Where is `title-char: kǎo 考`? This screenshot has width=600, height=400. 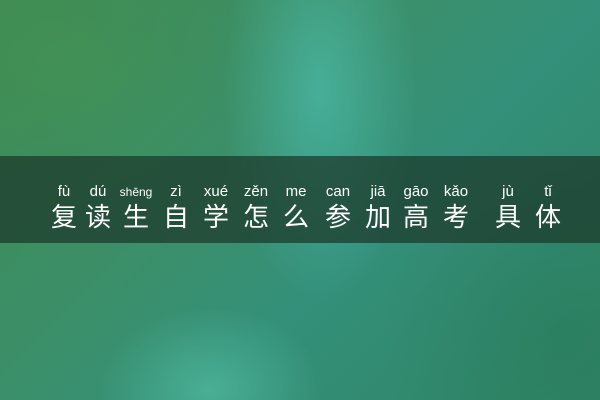 title-char: kǎo 考 is located at coordinates (456, 213).